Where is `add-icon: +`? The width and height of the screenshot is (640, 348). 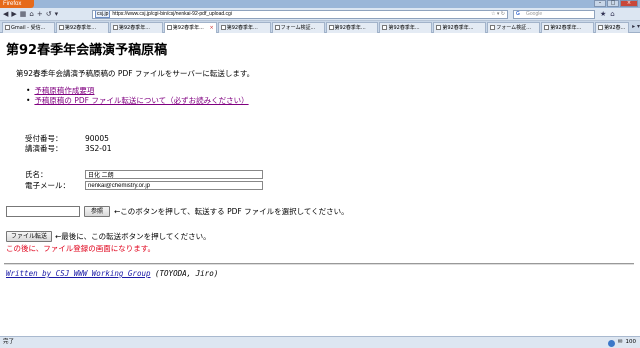
add-icon: + is located at coordinates (40, 14).